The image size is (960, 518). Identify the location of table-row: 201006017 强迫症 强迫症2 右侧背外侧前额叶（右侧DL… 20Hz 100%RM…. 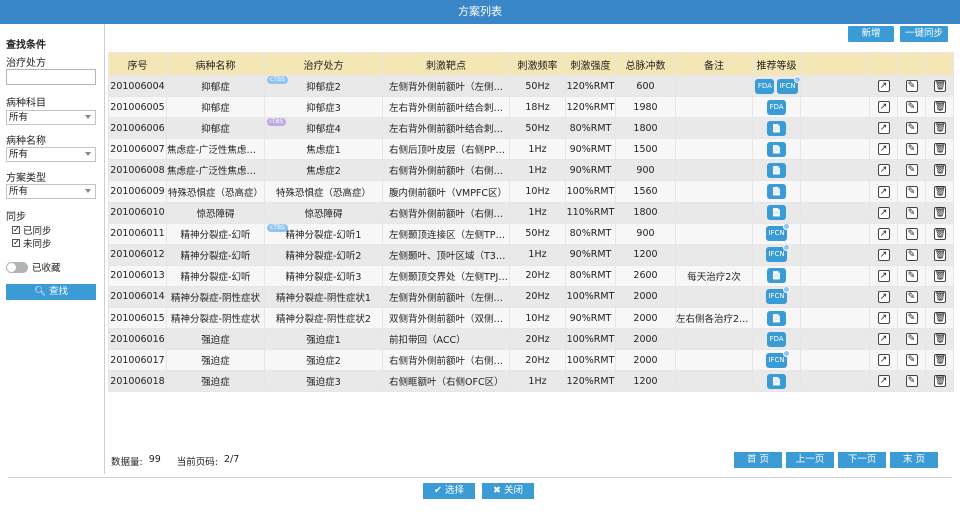
(531, 360).